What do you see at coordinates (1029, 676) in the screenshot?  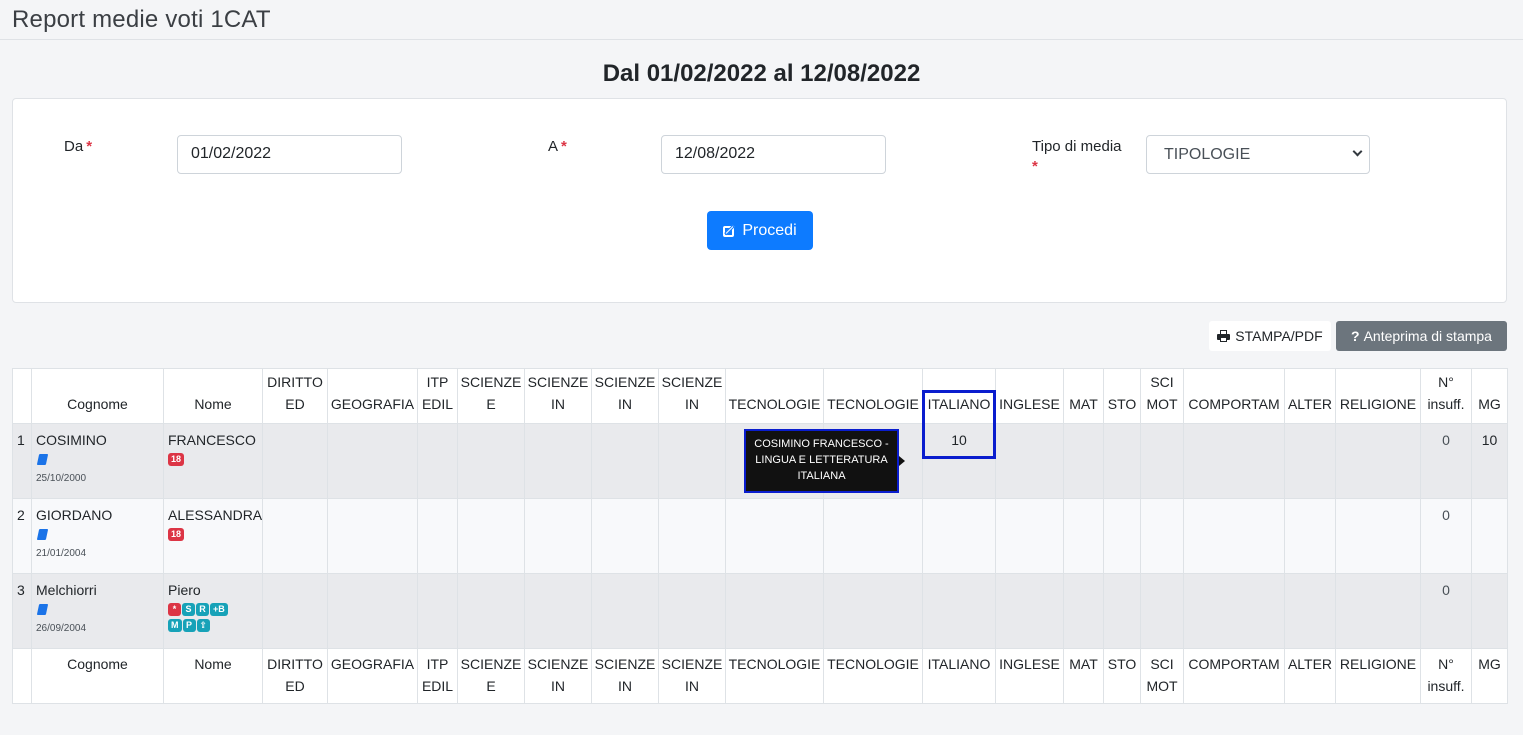 I see `column-header-inglese: INGLESE` at bounding box center [1029, 676].